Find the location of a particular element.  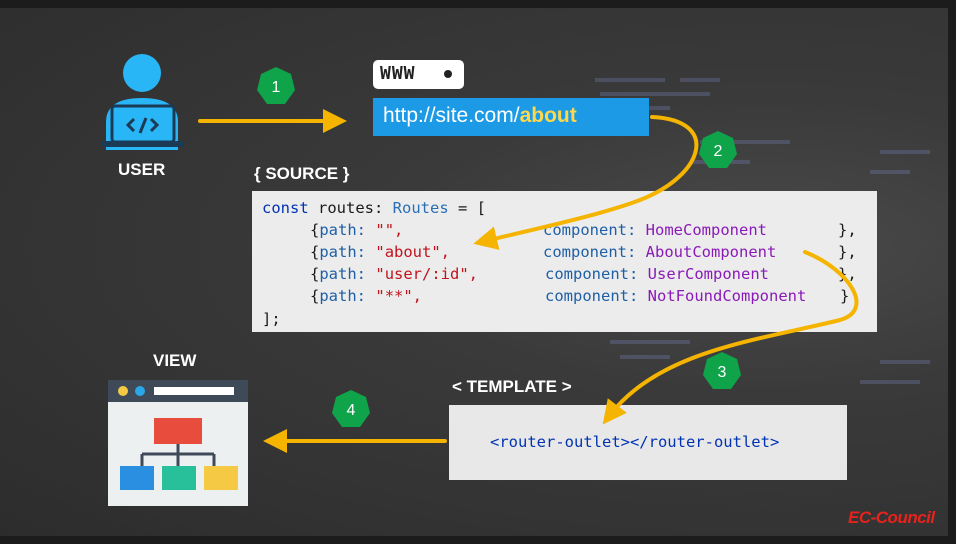

svg-text: 1 is located at coordinates (276, 87).